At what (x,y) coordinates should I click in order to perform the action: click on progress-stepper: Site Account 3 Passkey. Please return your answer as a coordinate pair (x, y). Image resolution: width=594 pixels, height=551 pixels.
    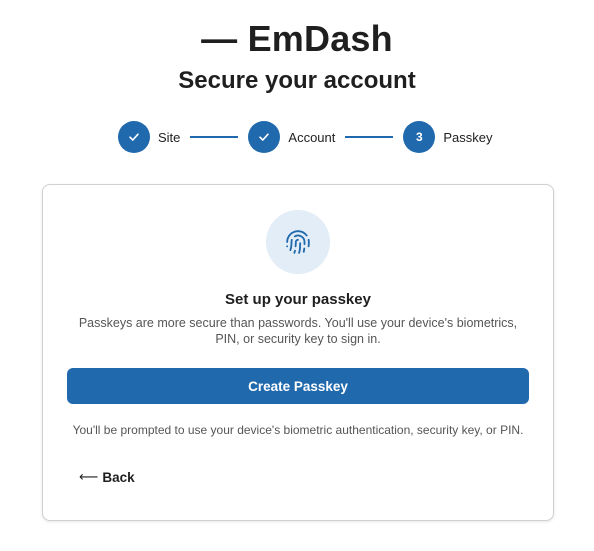
    Looking at the image, I should click on (305, 137).